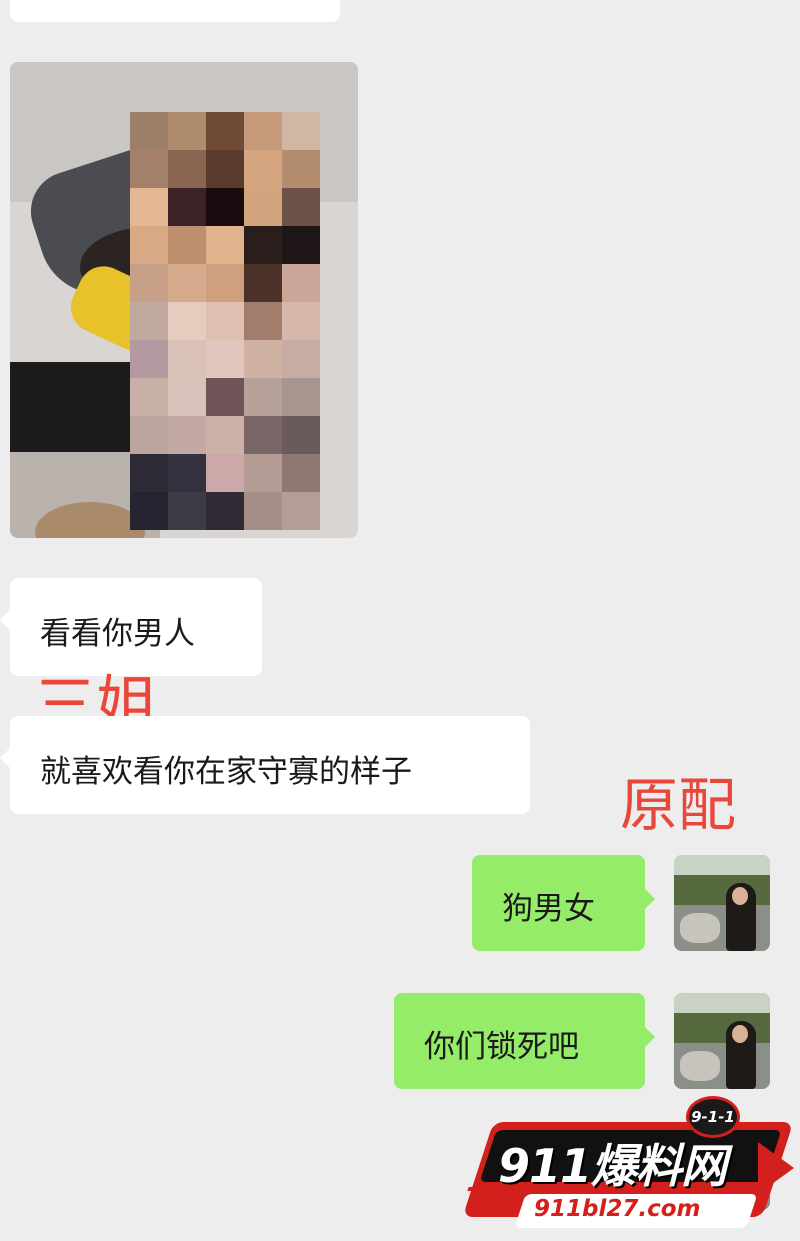  Describe the element at coordinates (225, 321) in the screenshot. I see `pixelation-mosaic` at that location.